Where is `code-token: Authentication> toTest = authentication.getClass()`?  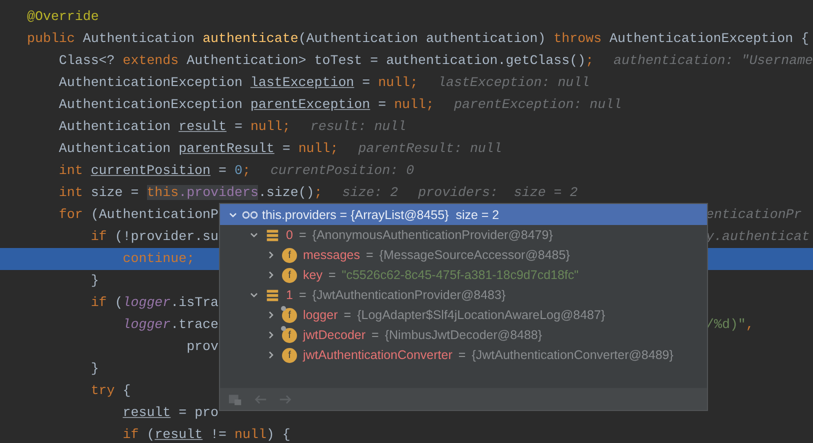
code-token: Authentication> toTest = authentication.getClass() is located at coordinates (386, 60).